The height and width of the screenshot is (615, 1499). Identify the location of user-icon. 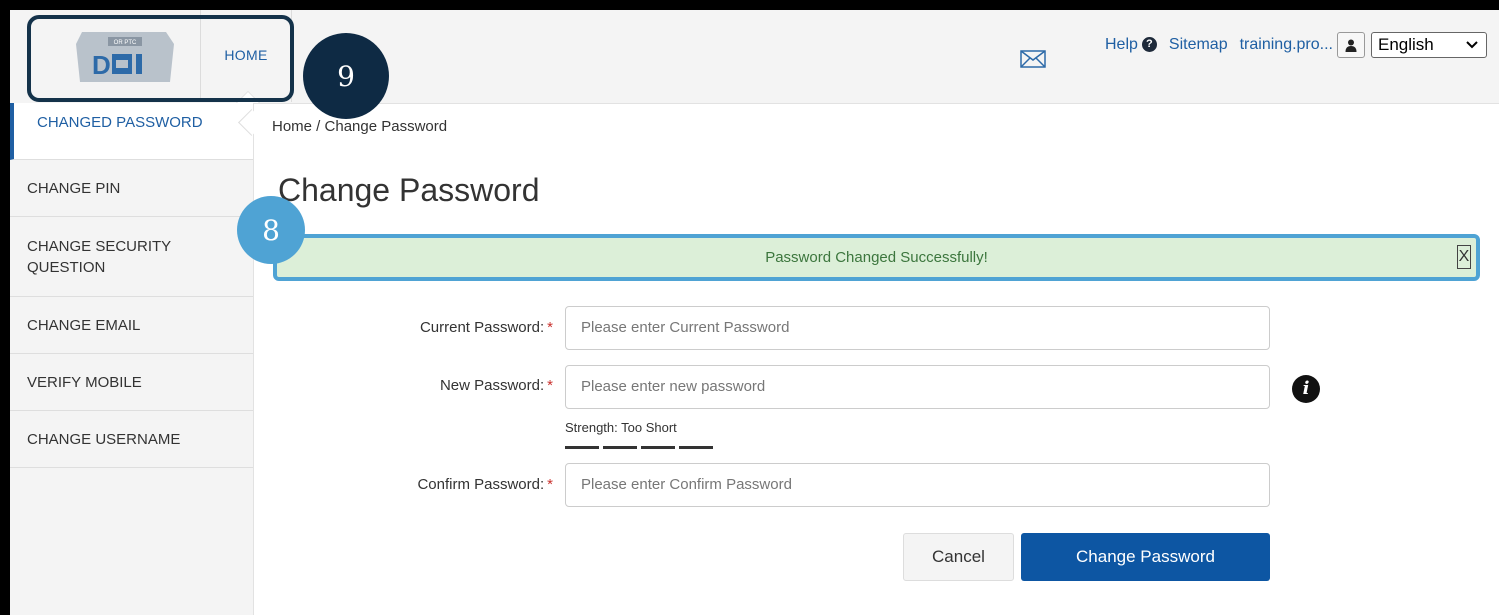
(1351, 45).